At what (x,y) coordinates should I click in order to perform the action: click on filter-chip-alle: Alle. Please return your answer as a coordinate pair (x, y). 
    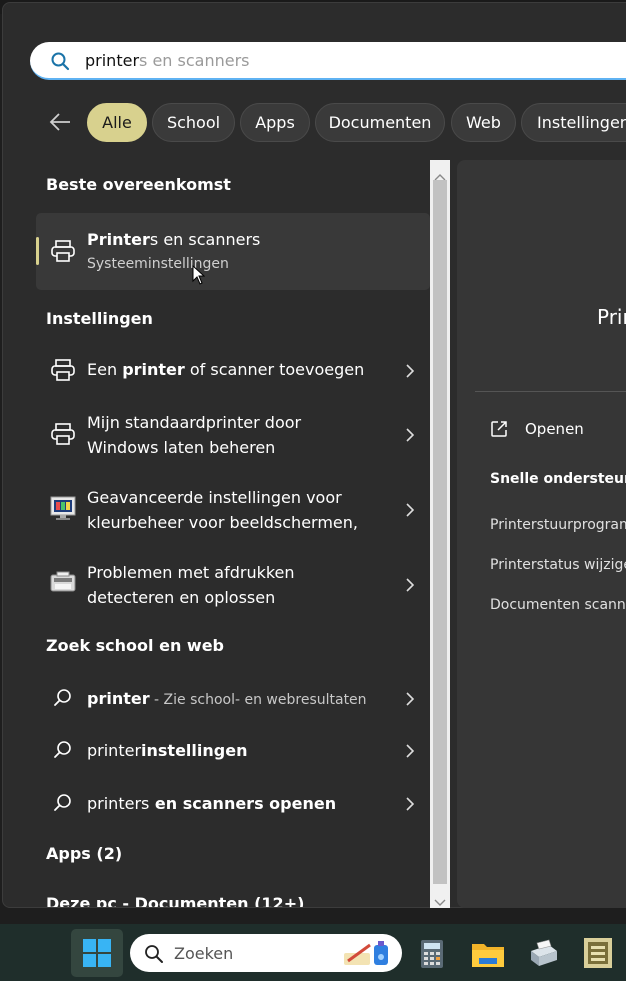
    Looking at the image, I should click on (117, 122).